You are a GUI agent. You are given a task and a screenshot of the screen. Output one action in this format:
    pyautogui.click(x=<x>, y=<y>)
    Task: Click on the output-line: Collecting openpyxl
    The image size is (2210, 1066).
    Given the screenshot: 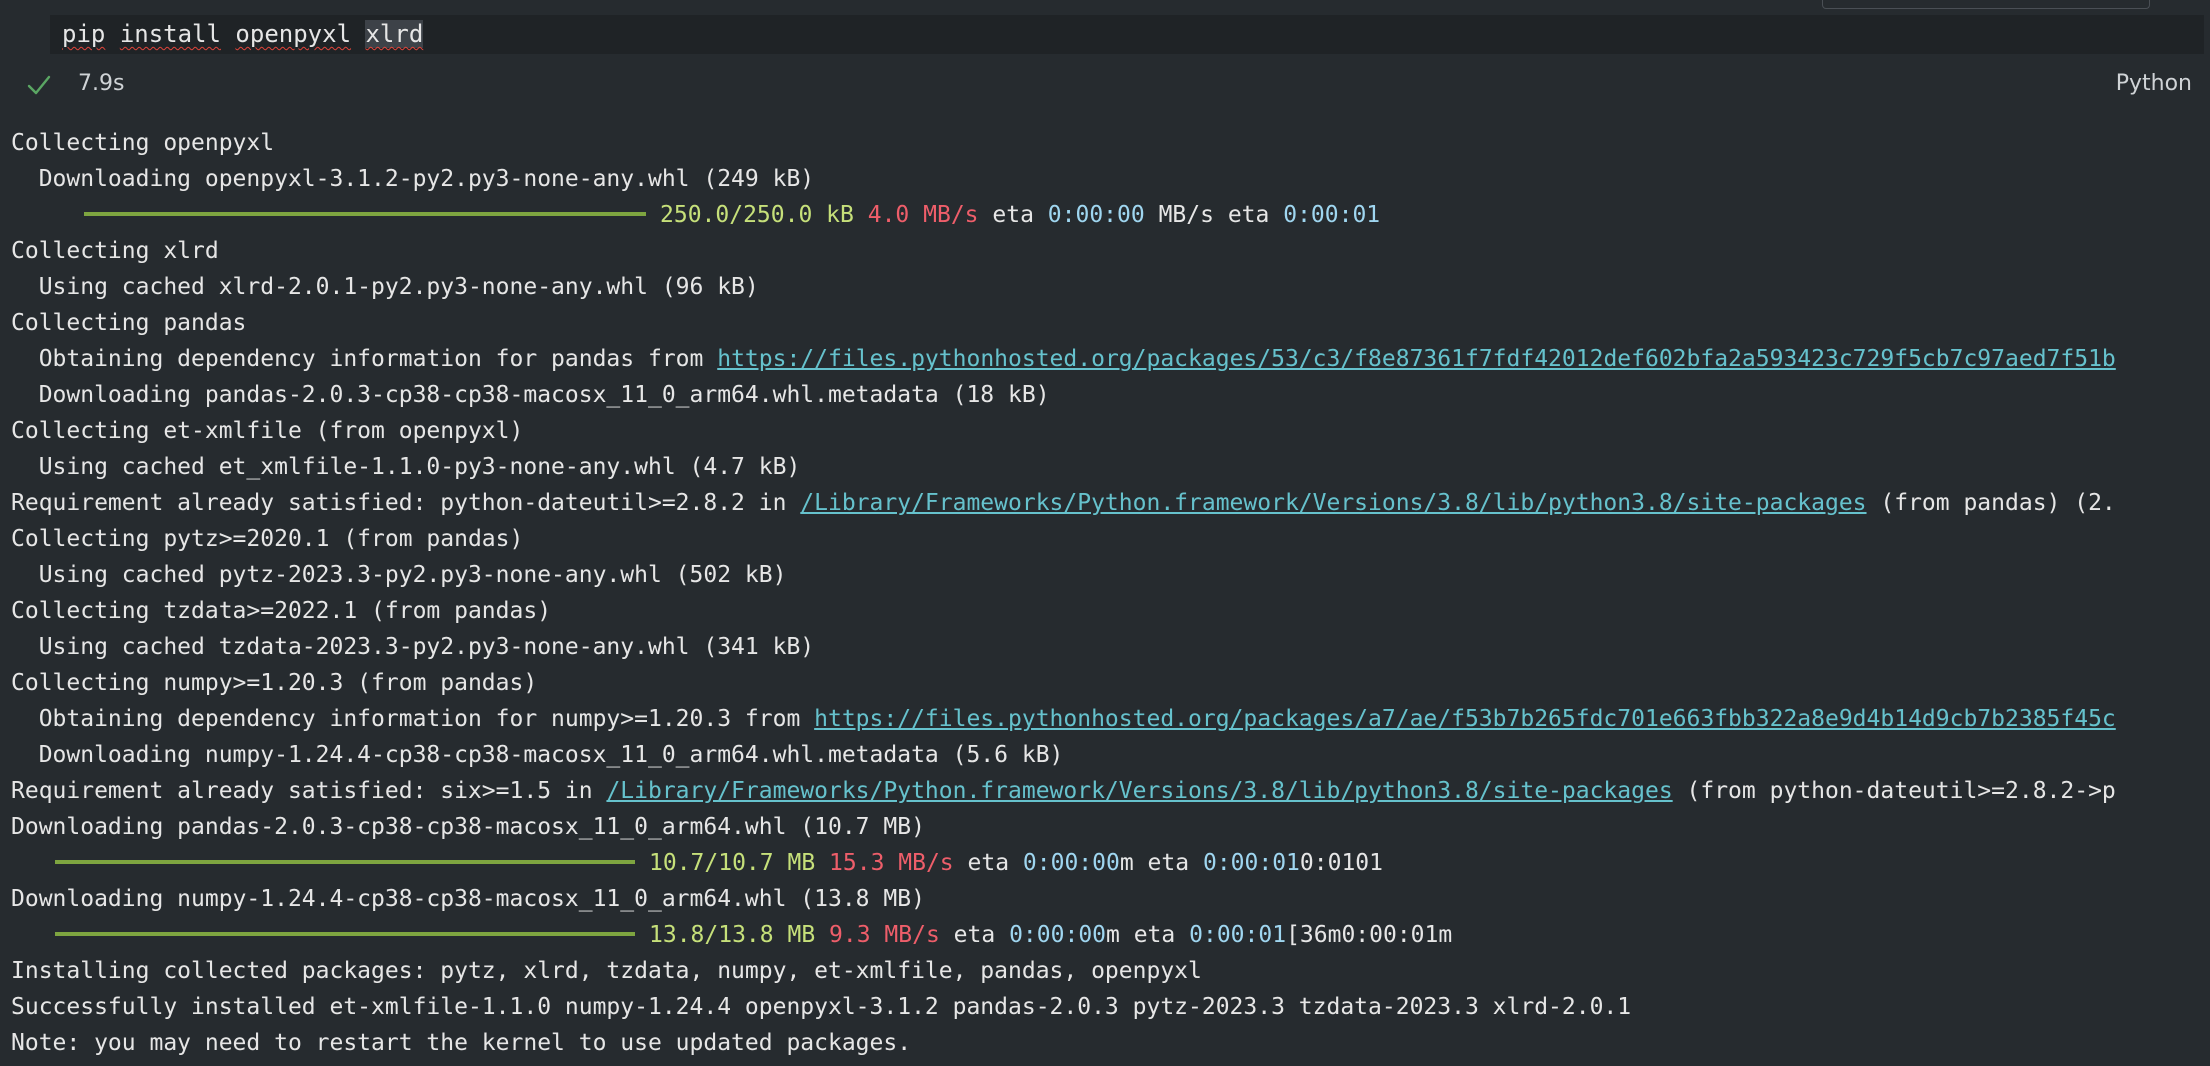 What is the action you would take?
    pyautogui.click(x=143, y=143)
    